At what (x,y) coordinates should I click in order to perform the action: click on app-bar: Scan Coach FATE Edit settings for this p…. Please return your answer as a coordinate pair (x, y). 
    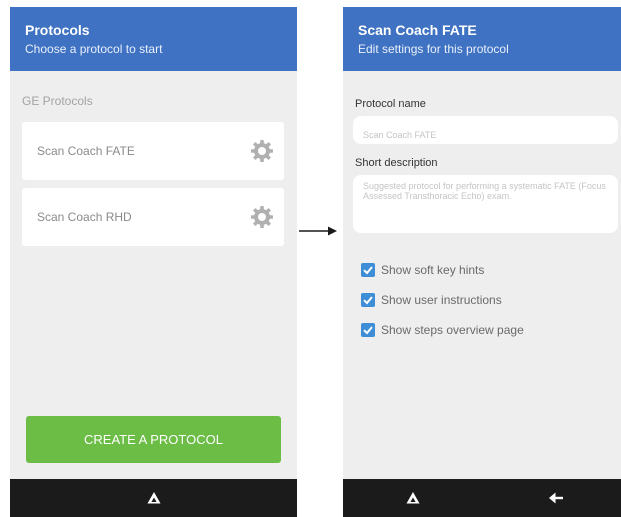
    Looking at the image, I should click on (482, 39).